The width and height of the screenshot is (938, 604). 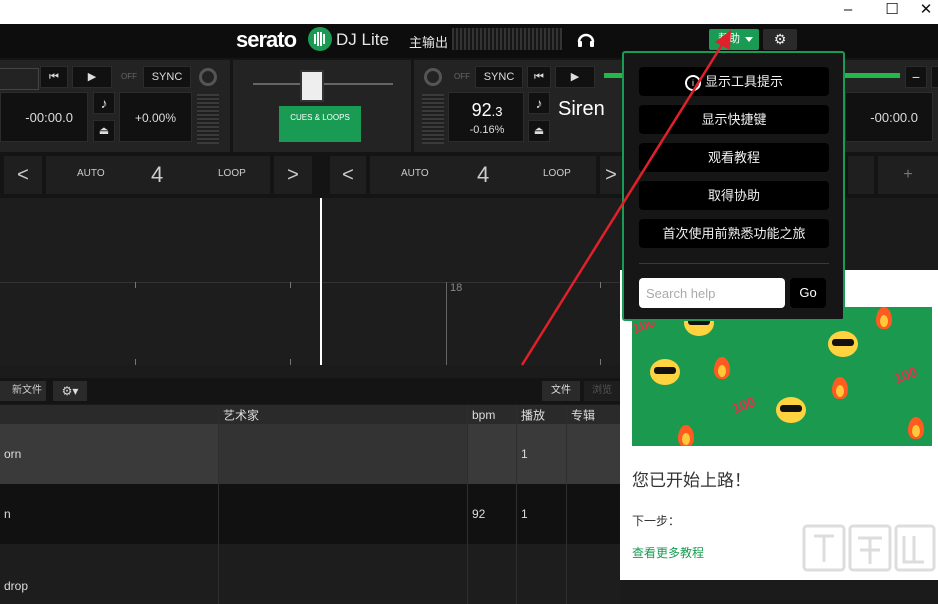 What do you see at coordinates (734, 263) in the screenshot?
I see `menu-divider` at bounding box center [734, 263].